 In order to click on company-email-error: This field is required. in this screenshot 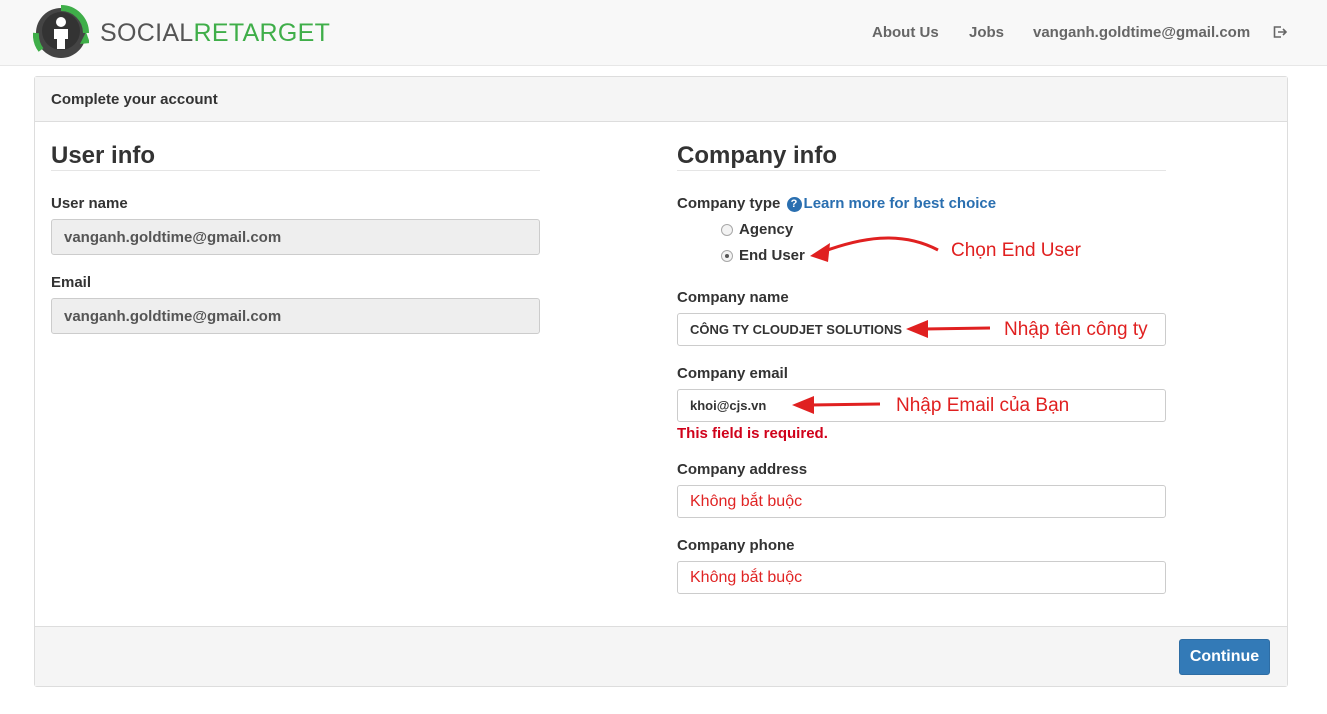, I will do `click(752, 433)`.